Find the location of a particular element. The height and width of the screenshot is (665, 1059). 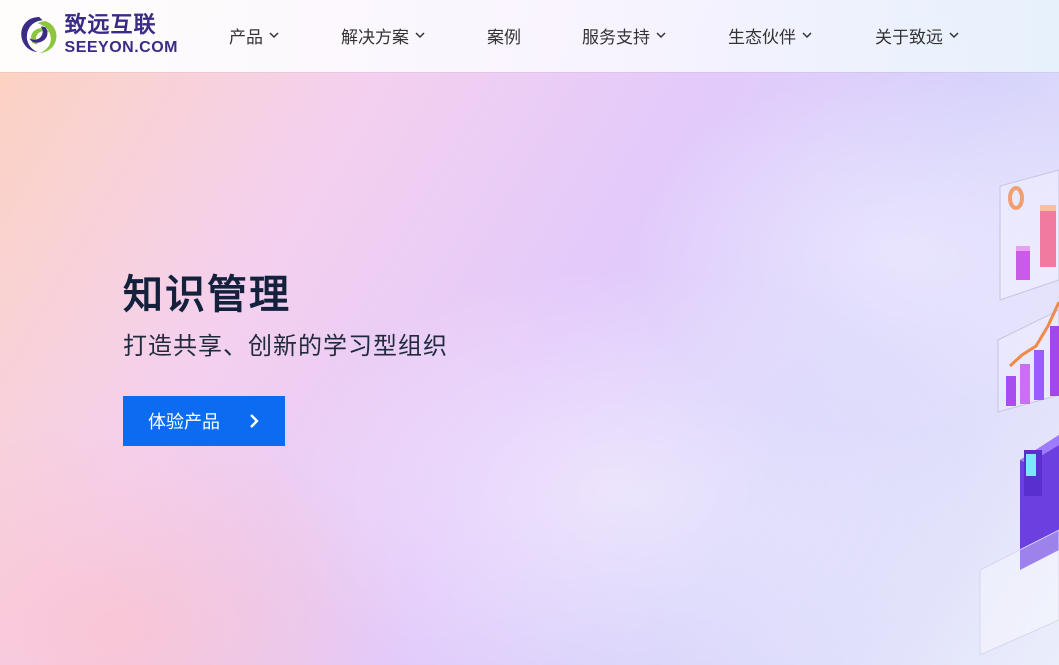

hero-subtitle: 打造共享、创新的学习型组织 is located at coordinates (285, 346).